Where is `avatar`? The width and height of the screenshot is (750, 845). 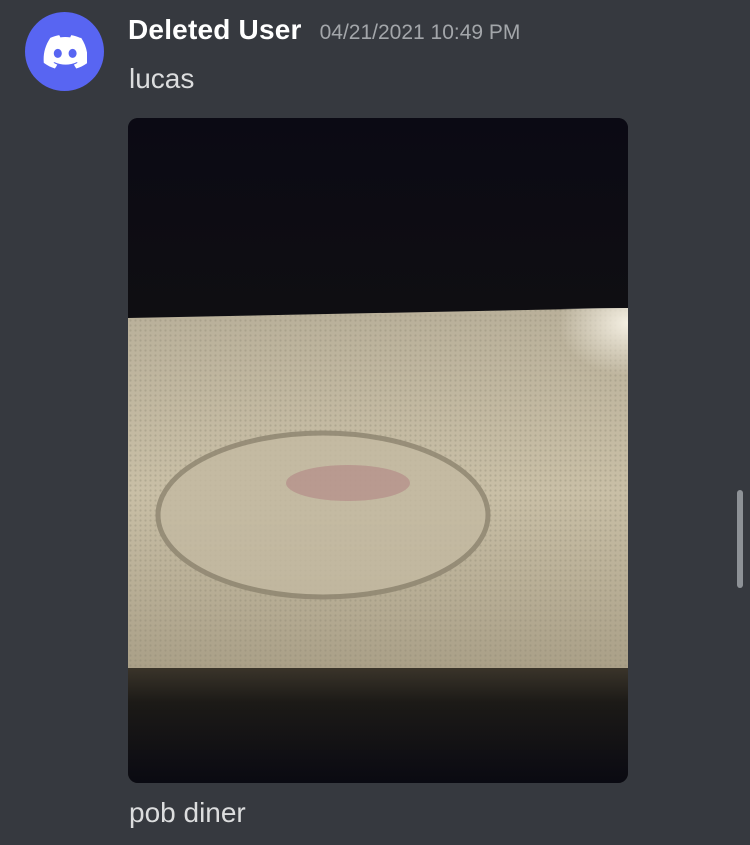
avatar is located at coordinates (64, 51).